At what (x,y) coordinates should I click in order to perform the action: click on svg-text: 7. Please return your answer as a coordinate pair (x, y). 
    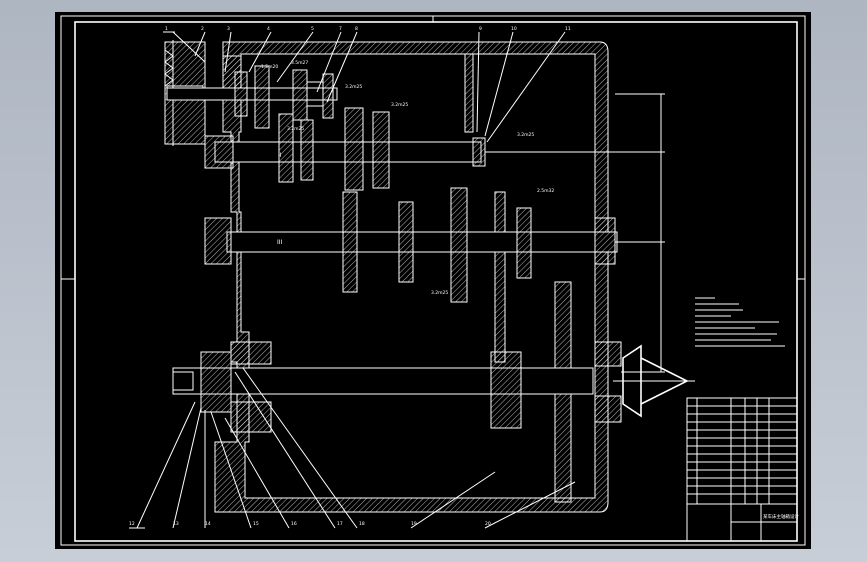
    Looking at the image, I should click on (340, 29).